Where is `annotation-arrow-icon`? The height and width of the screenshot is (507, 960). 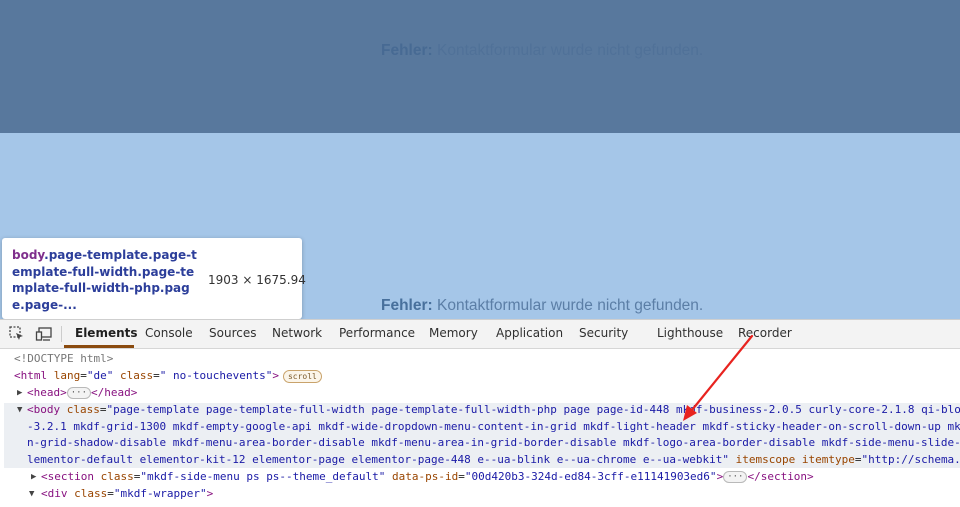 annotation-arrow-icon is located at coordinates (718, 377).